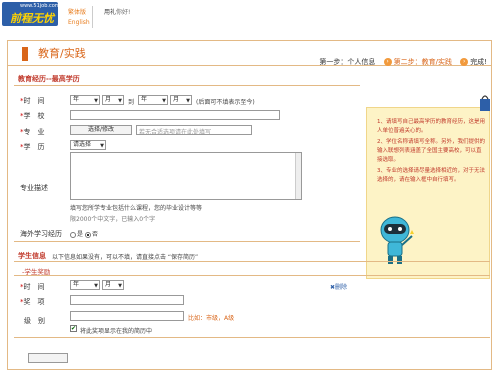 Image resolution: width=500 pixels, height=370 pixels. What do you see at coordinates (252, 275) in the screenshot?
I see `subsection-divider` at bounding box center [252, 275].